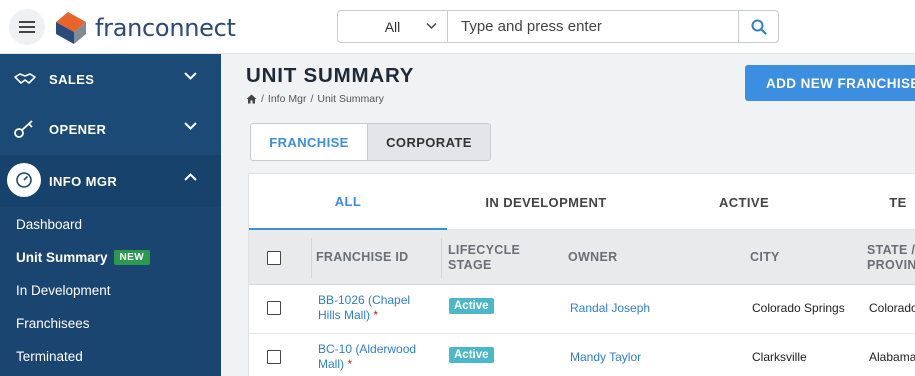  What do you see at coordinates (765, 257) in the screenshot?
I see `column-header-city: CITY` at bounding box center [765, 257].